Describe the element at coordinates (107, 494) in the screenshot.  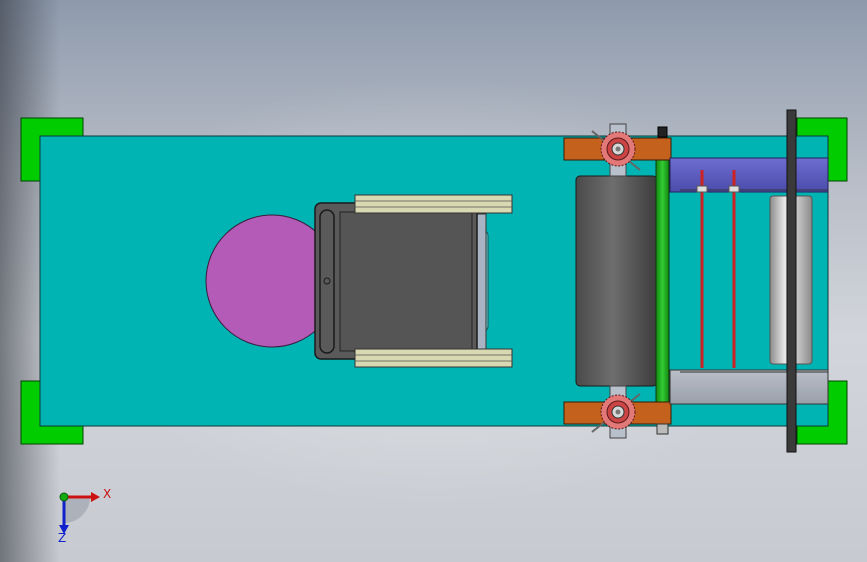
I see `axis-x-label: X` at that location.